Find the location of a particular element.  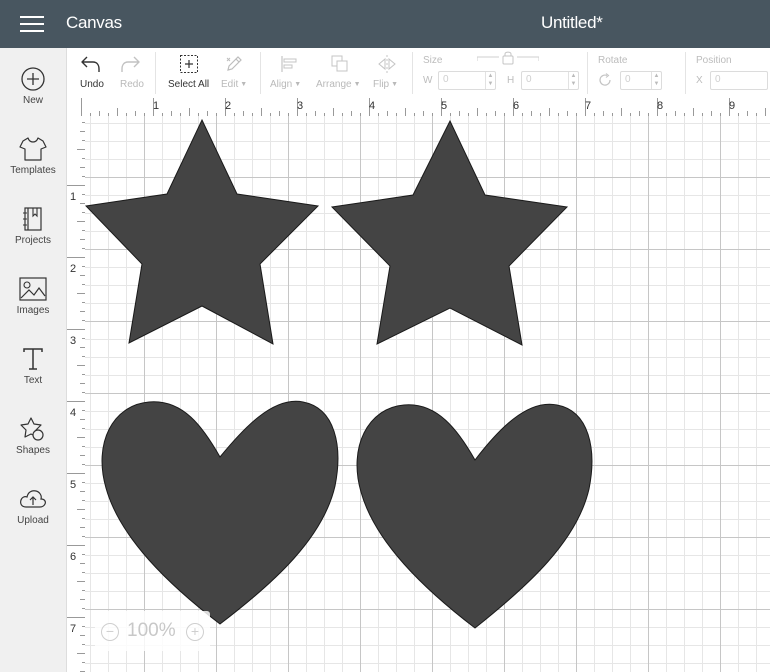

sidebar-item-upload: Upload is located at coordinates (33, 518).